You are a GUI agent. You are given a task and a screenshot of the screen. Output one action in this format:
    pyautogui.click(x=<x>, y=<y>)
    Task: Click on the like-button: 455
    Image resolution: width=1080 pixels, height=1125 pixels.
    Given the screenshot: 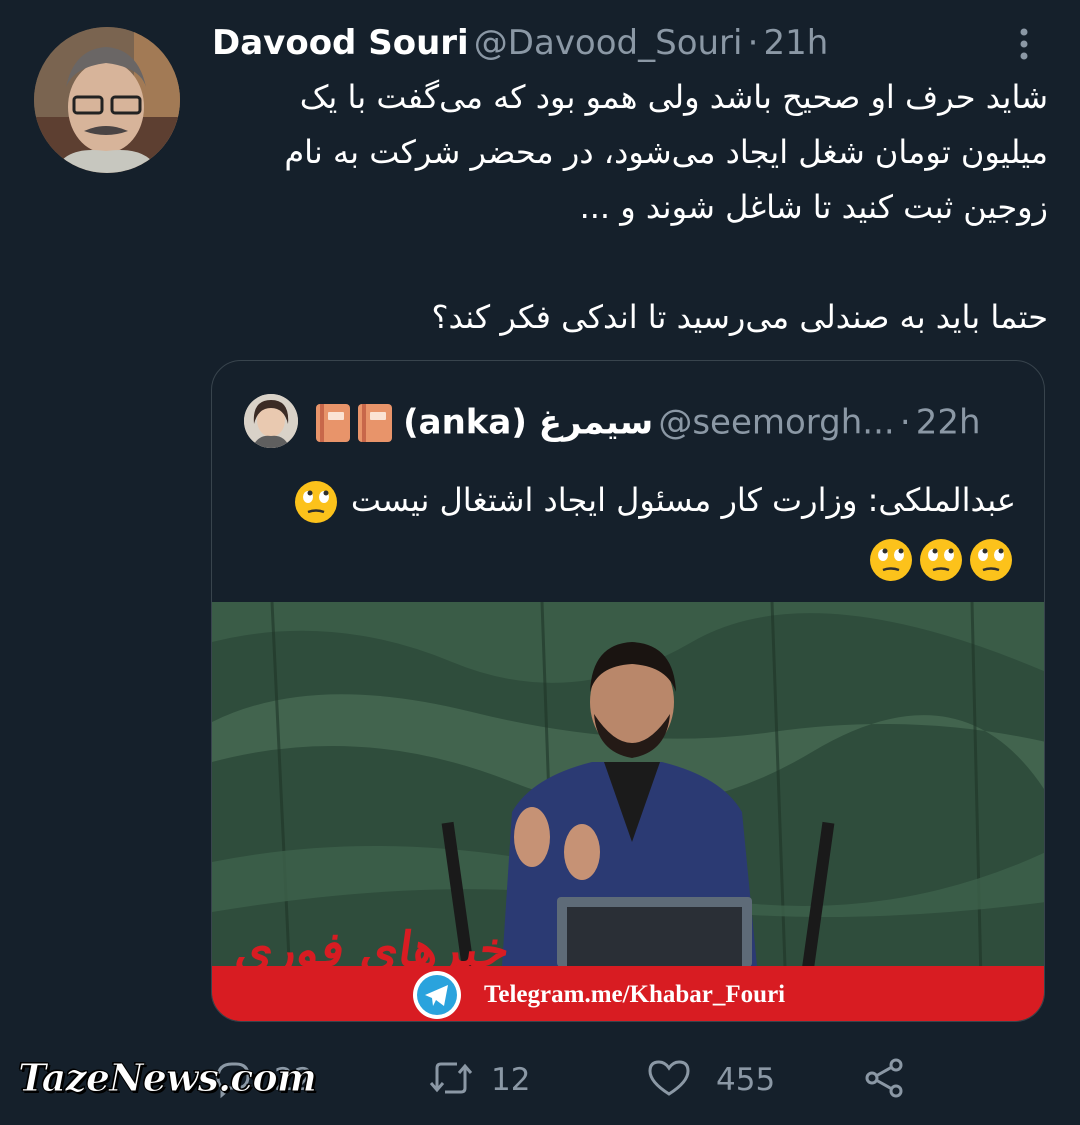 What is the action you would take?
    pyautogui.click(x=710, y=1080)
    